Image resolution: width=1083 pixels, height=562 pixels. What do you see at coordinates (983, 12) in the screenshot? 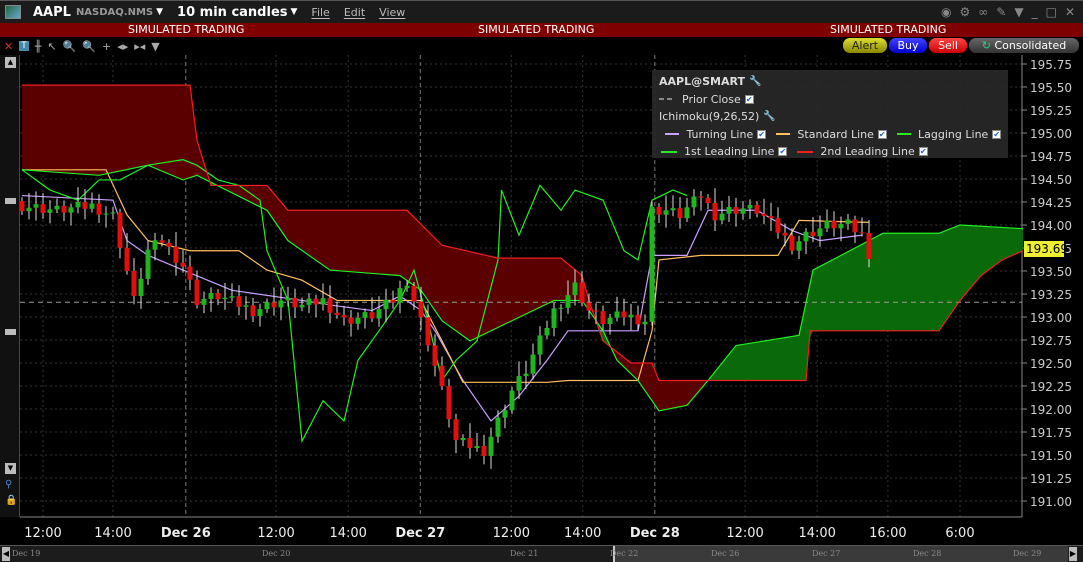
I see `link-icon: ∞` at bounding box center [983, 12].